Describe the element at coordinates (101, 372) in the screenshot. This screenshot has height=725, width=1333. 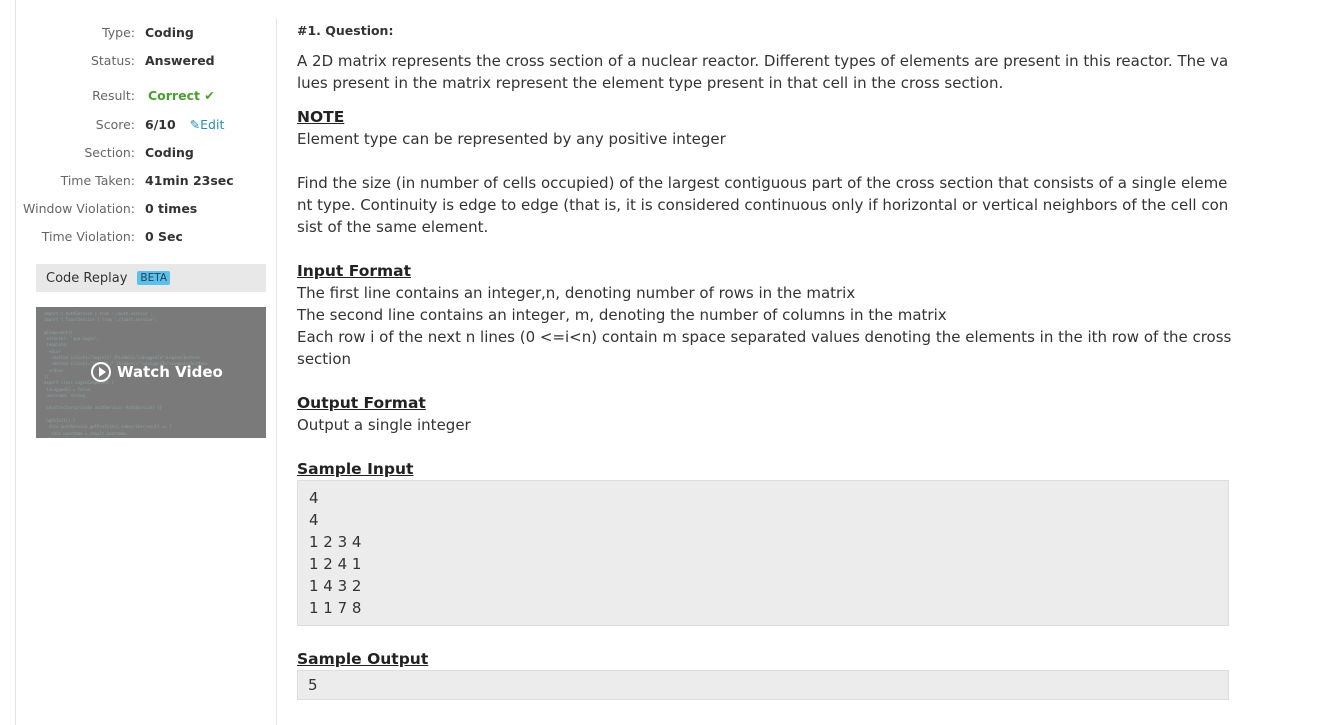
I see `play-icon` at that location.